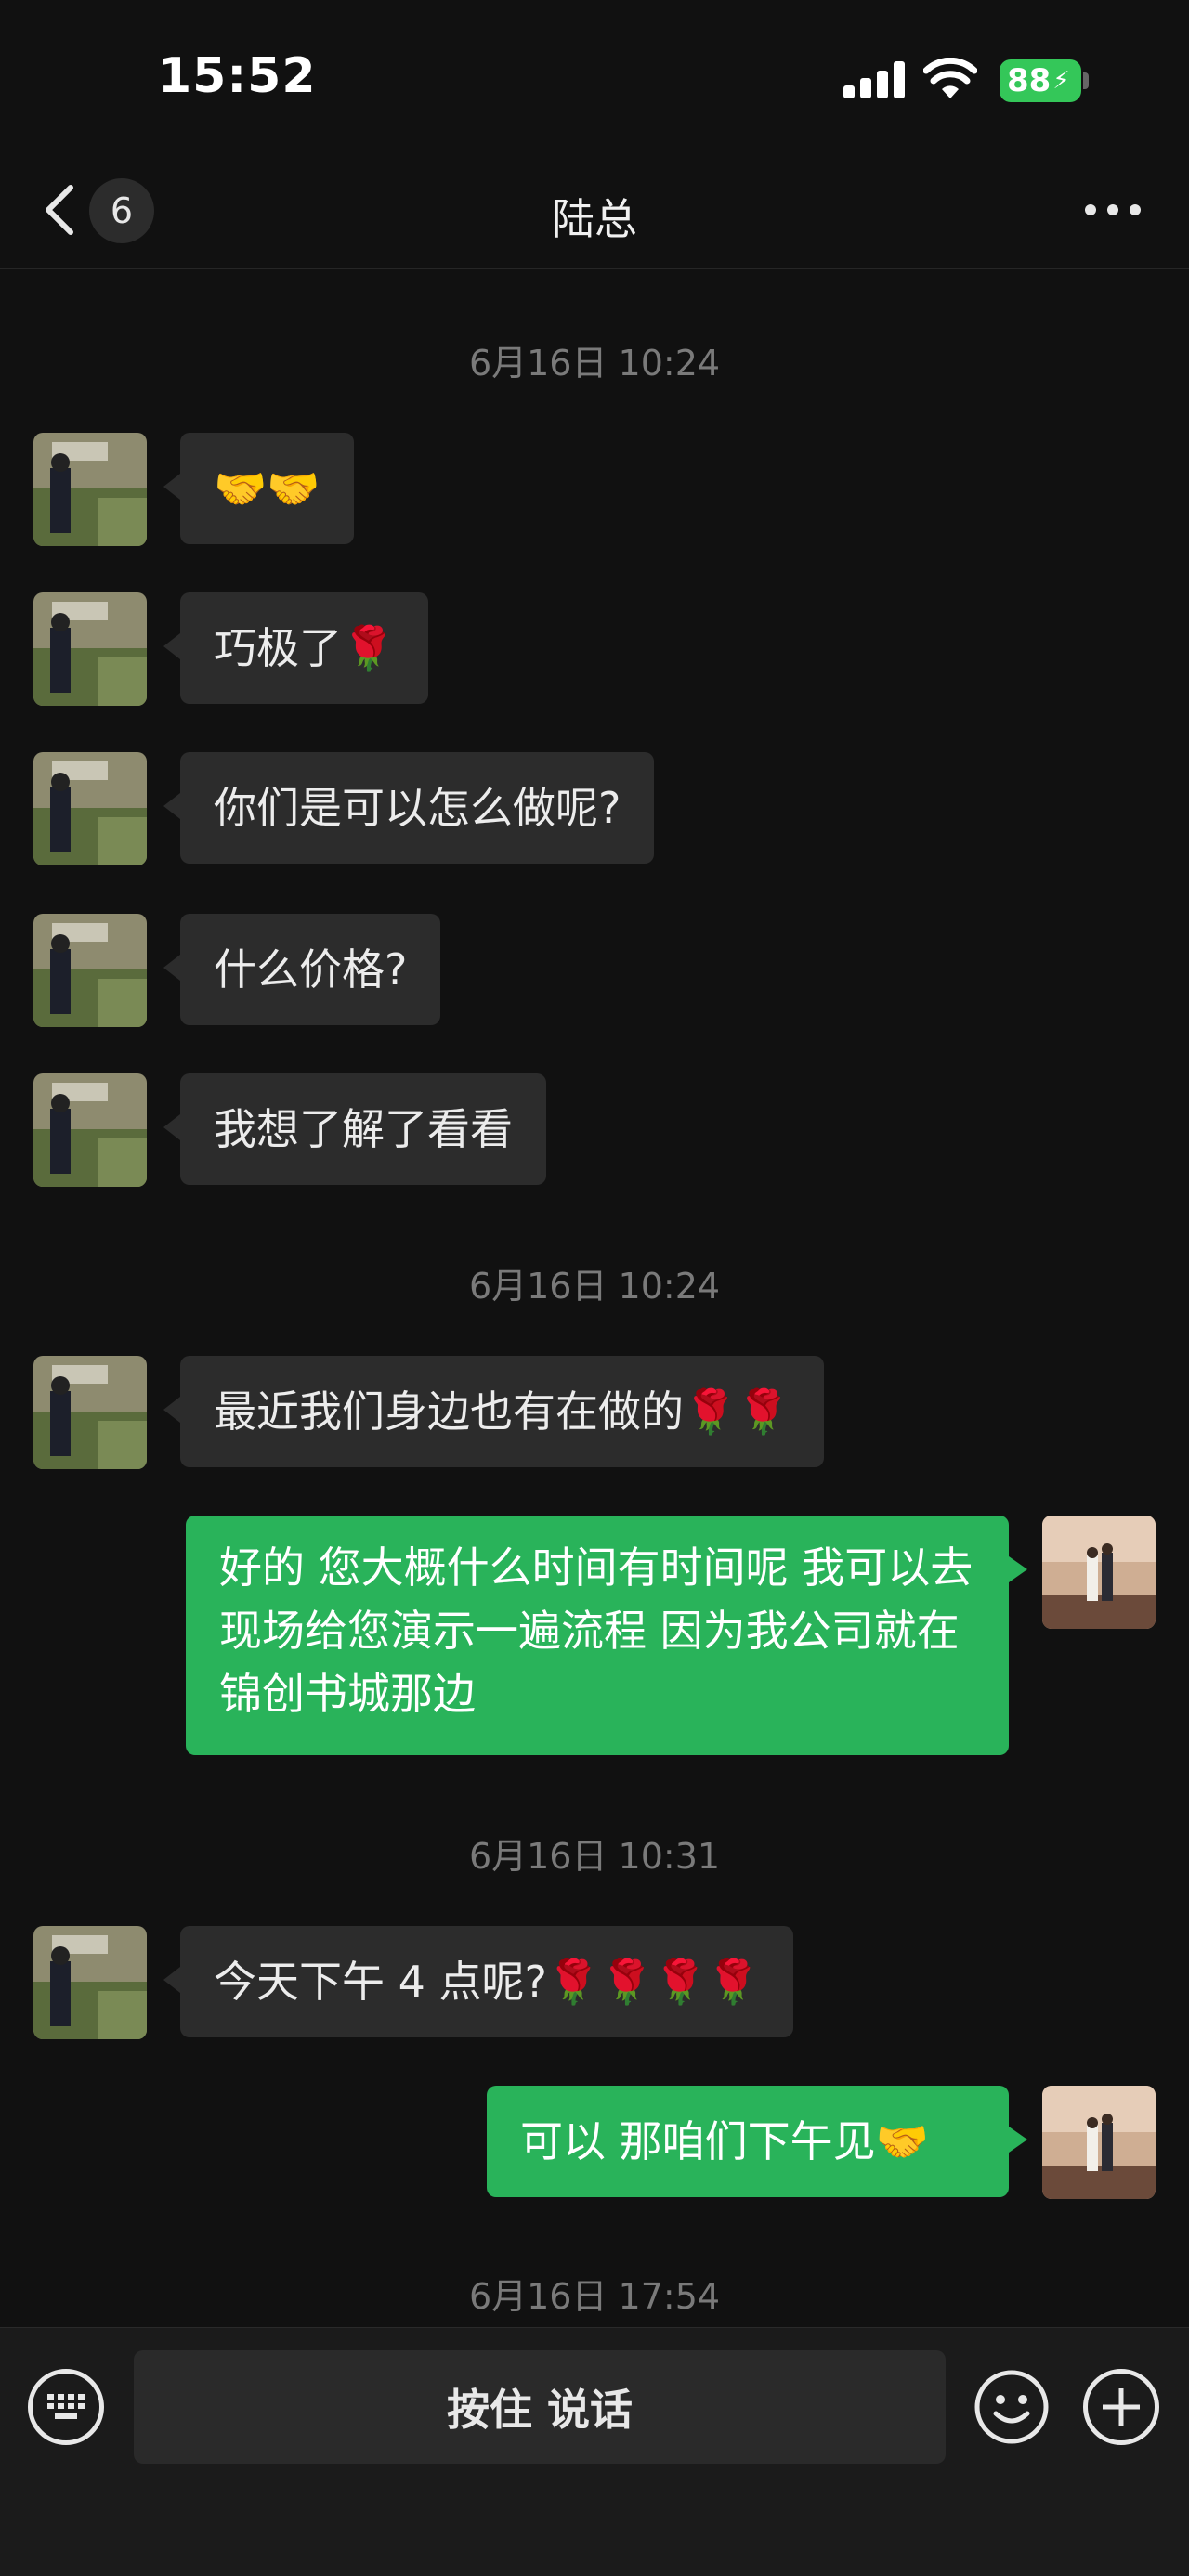 Image resolution: width=1189 pixels, height=2576 pixels. Describe the element at coordinates (757, 2141) in the screenshot. I see `outgoing-message: 可以 那咱们下午见🤝` at that location.